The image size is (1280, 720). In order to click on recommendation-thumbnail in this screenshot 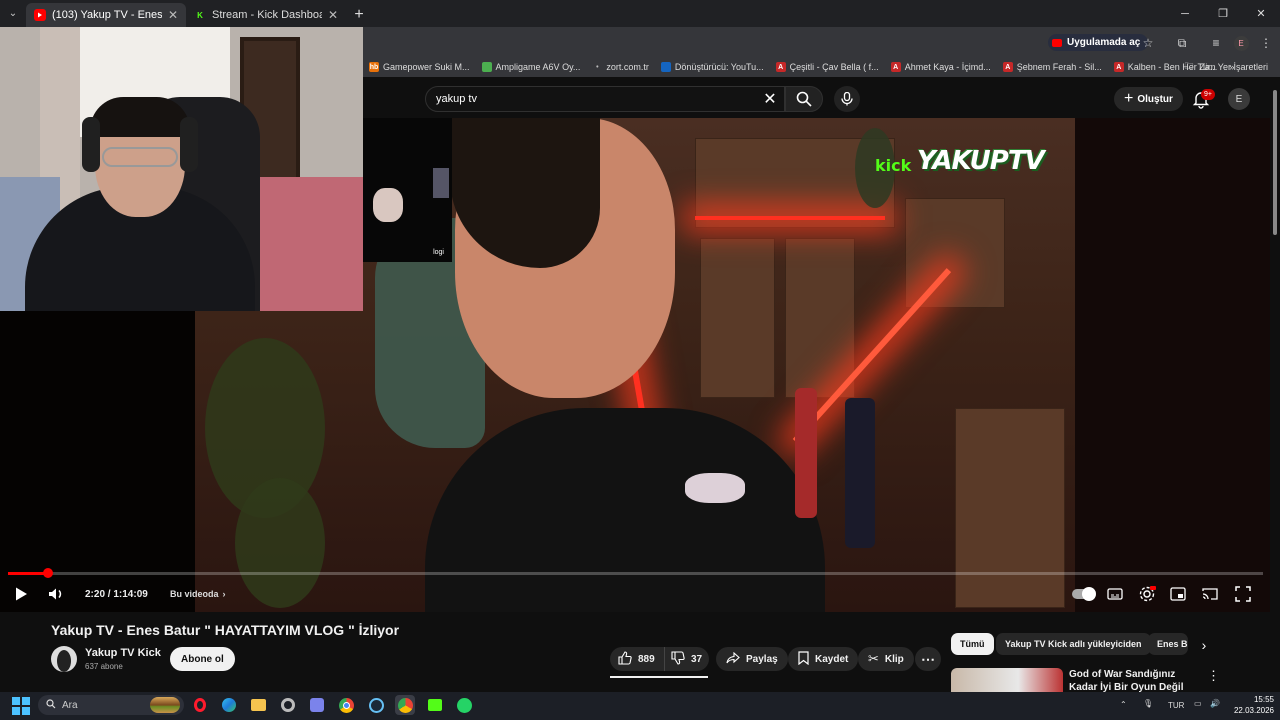, I will do `click(1007, 680)`.